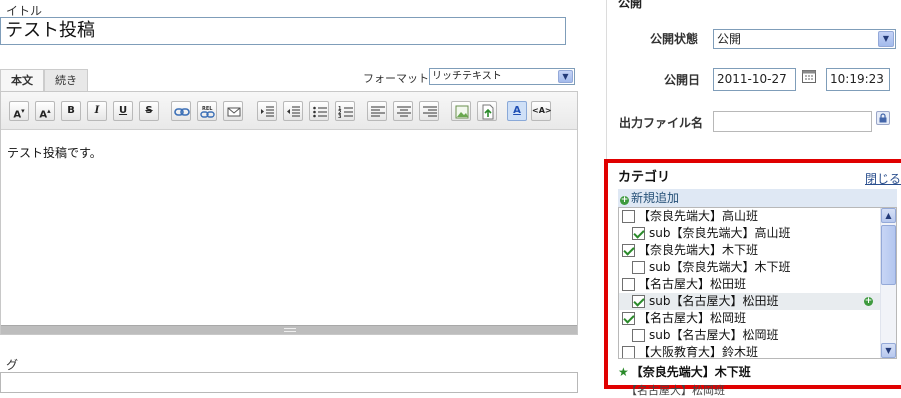 Image resolution: width=901 pixels, height=398 pixels. Describe the element at coordinates (293, 111) in the screenshot. I see `outdent-button` at that location.